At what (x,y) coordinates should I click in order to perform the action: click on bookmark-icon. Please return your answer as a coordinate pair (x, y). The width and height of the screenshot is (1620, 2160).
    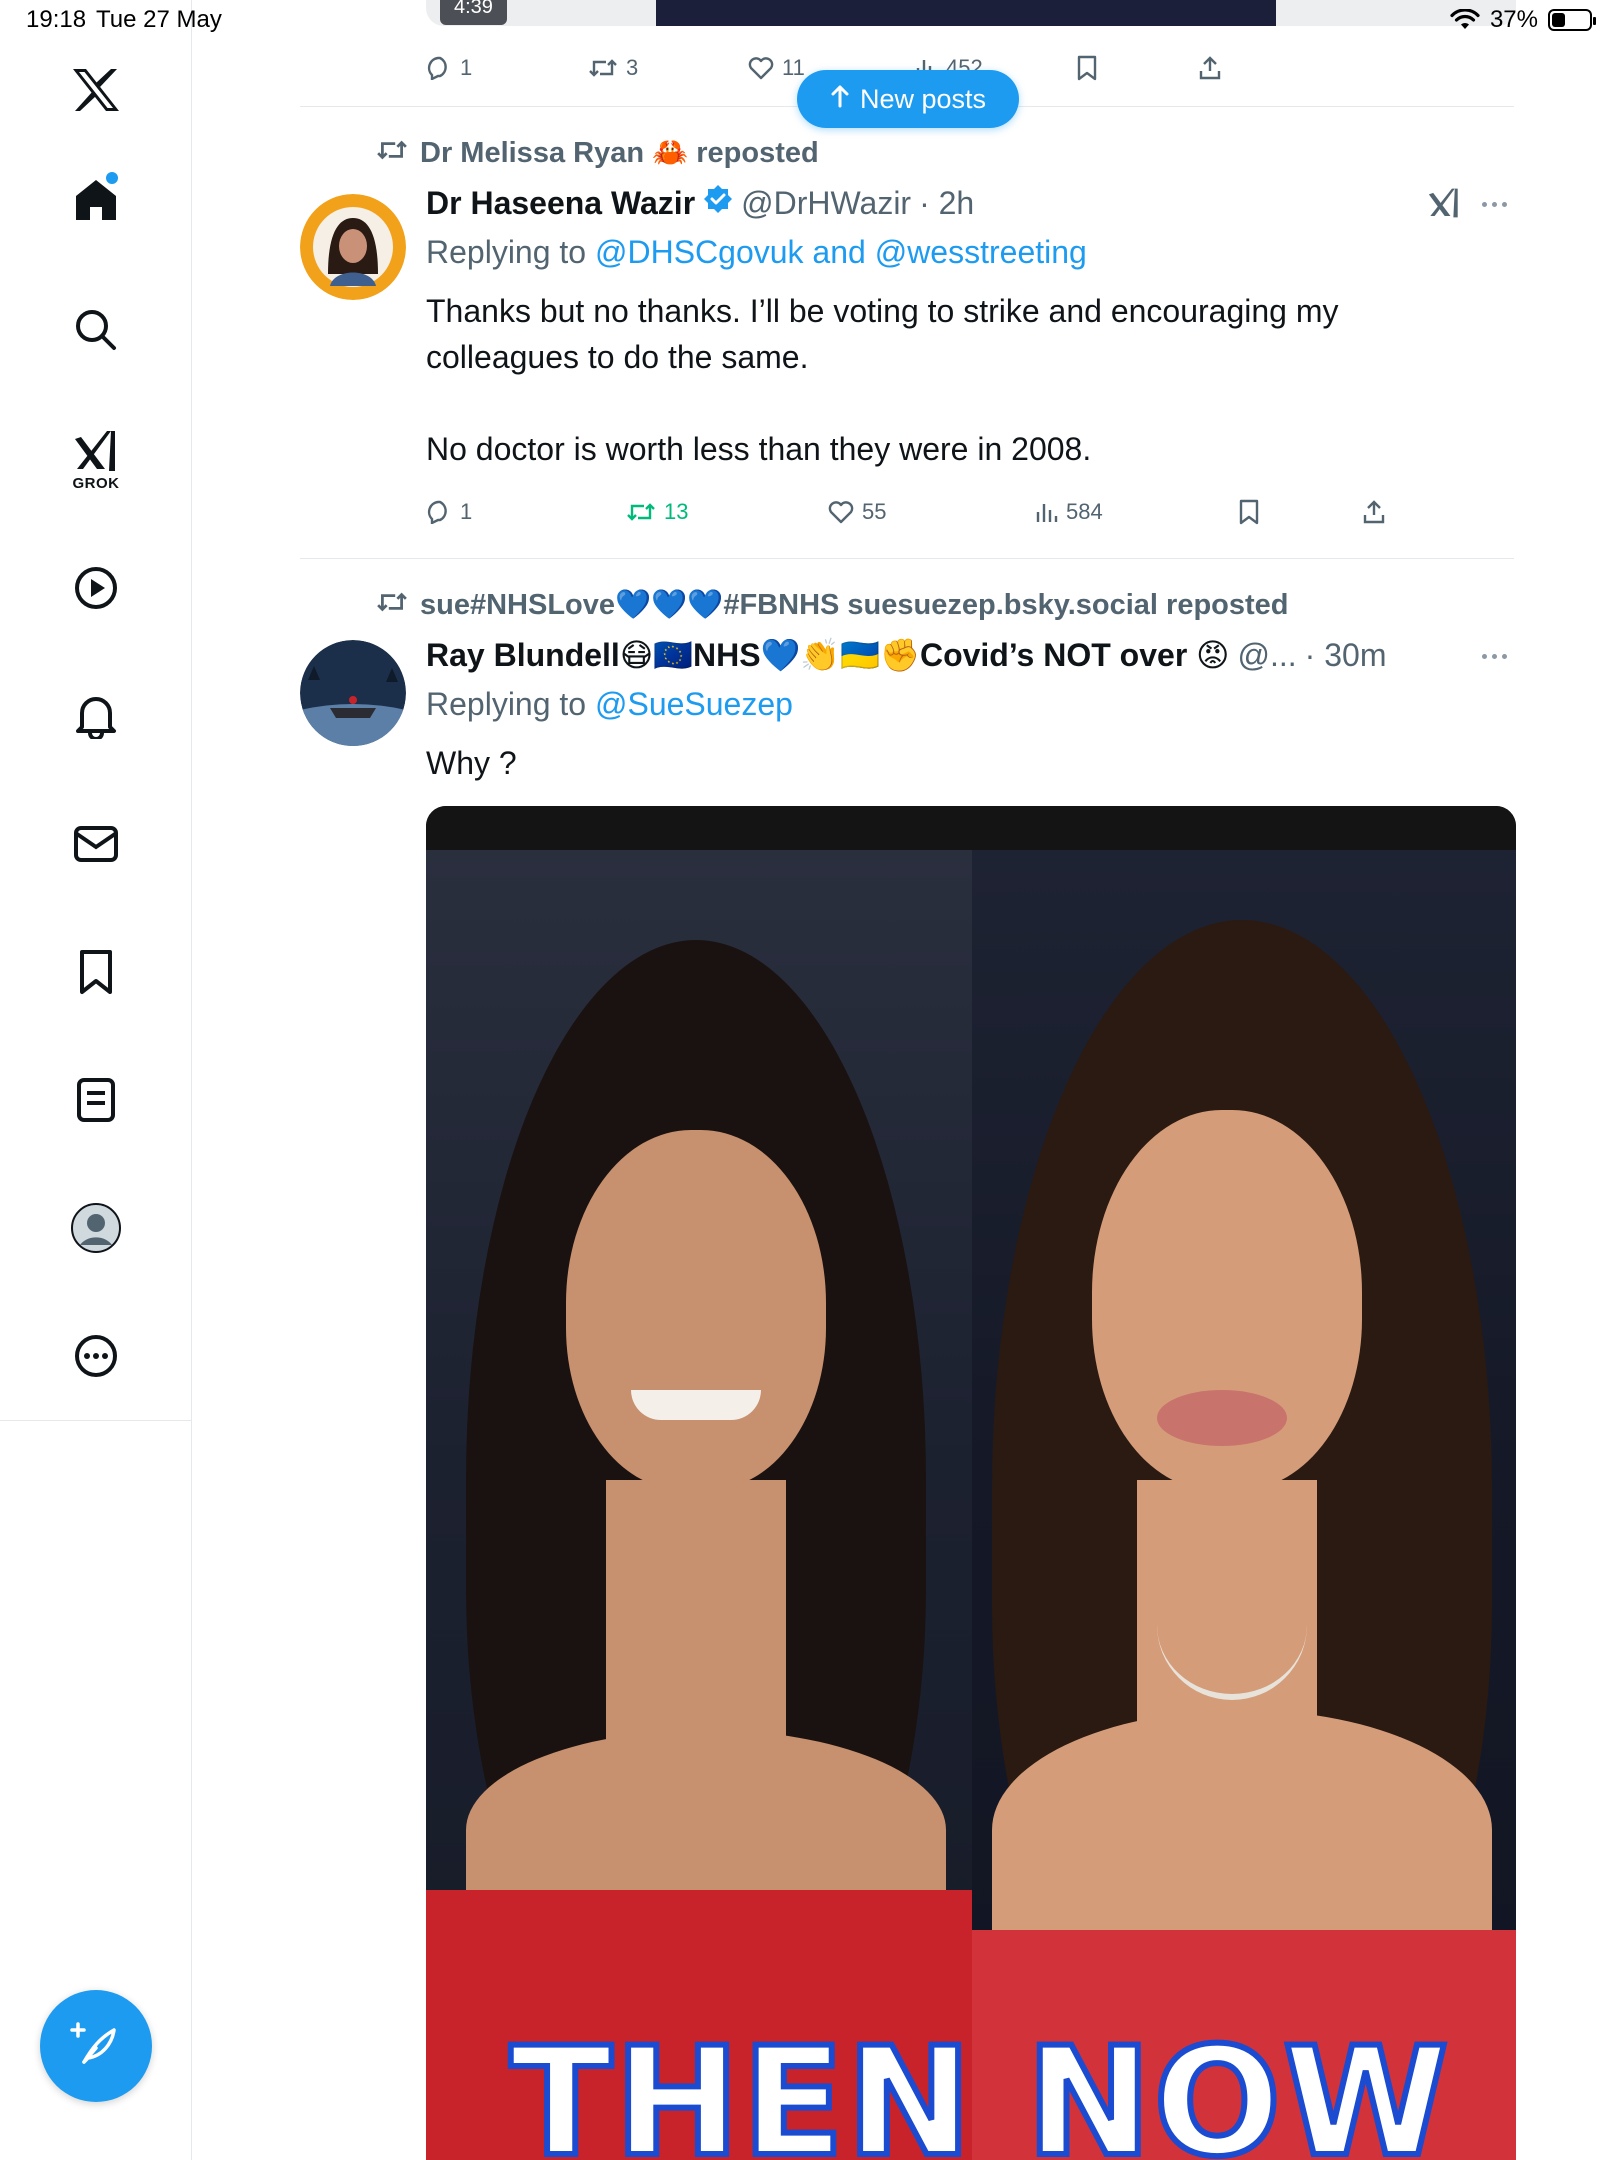
    Looking at the image, I should click on (96, 972).